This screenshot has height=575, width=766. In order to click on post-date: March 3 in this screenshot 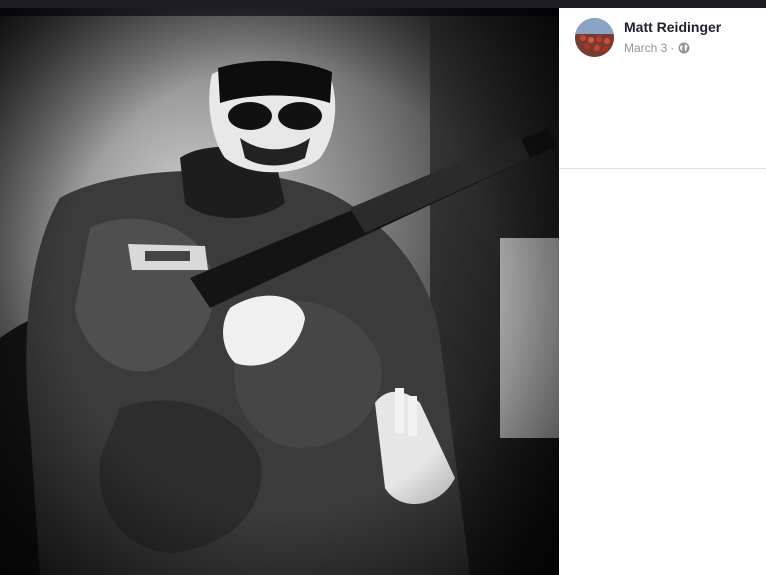, I will do `click(645, 48)`.